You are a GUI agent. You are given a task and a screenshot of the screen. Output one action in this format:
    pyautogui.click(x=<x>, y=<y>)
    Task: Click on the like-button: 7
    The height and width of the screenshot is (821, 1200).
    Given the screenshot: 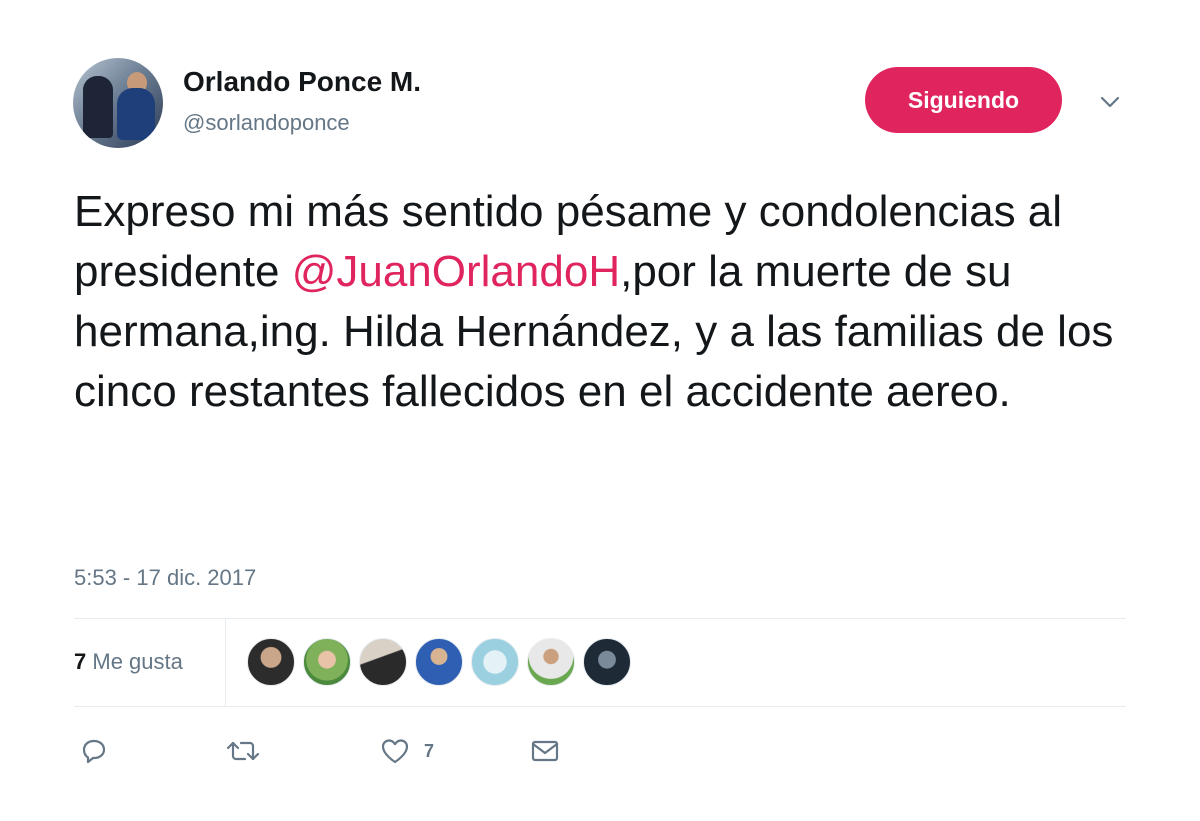 What is the action you would take?
    pyautogui.click(x=407, y=751)
    